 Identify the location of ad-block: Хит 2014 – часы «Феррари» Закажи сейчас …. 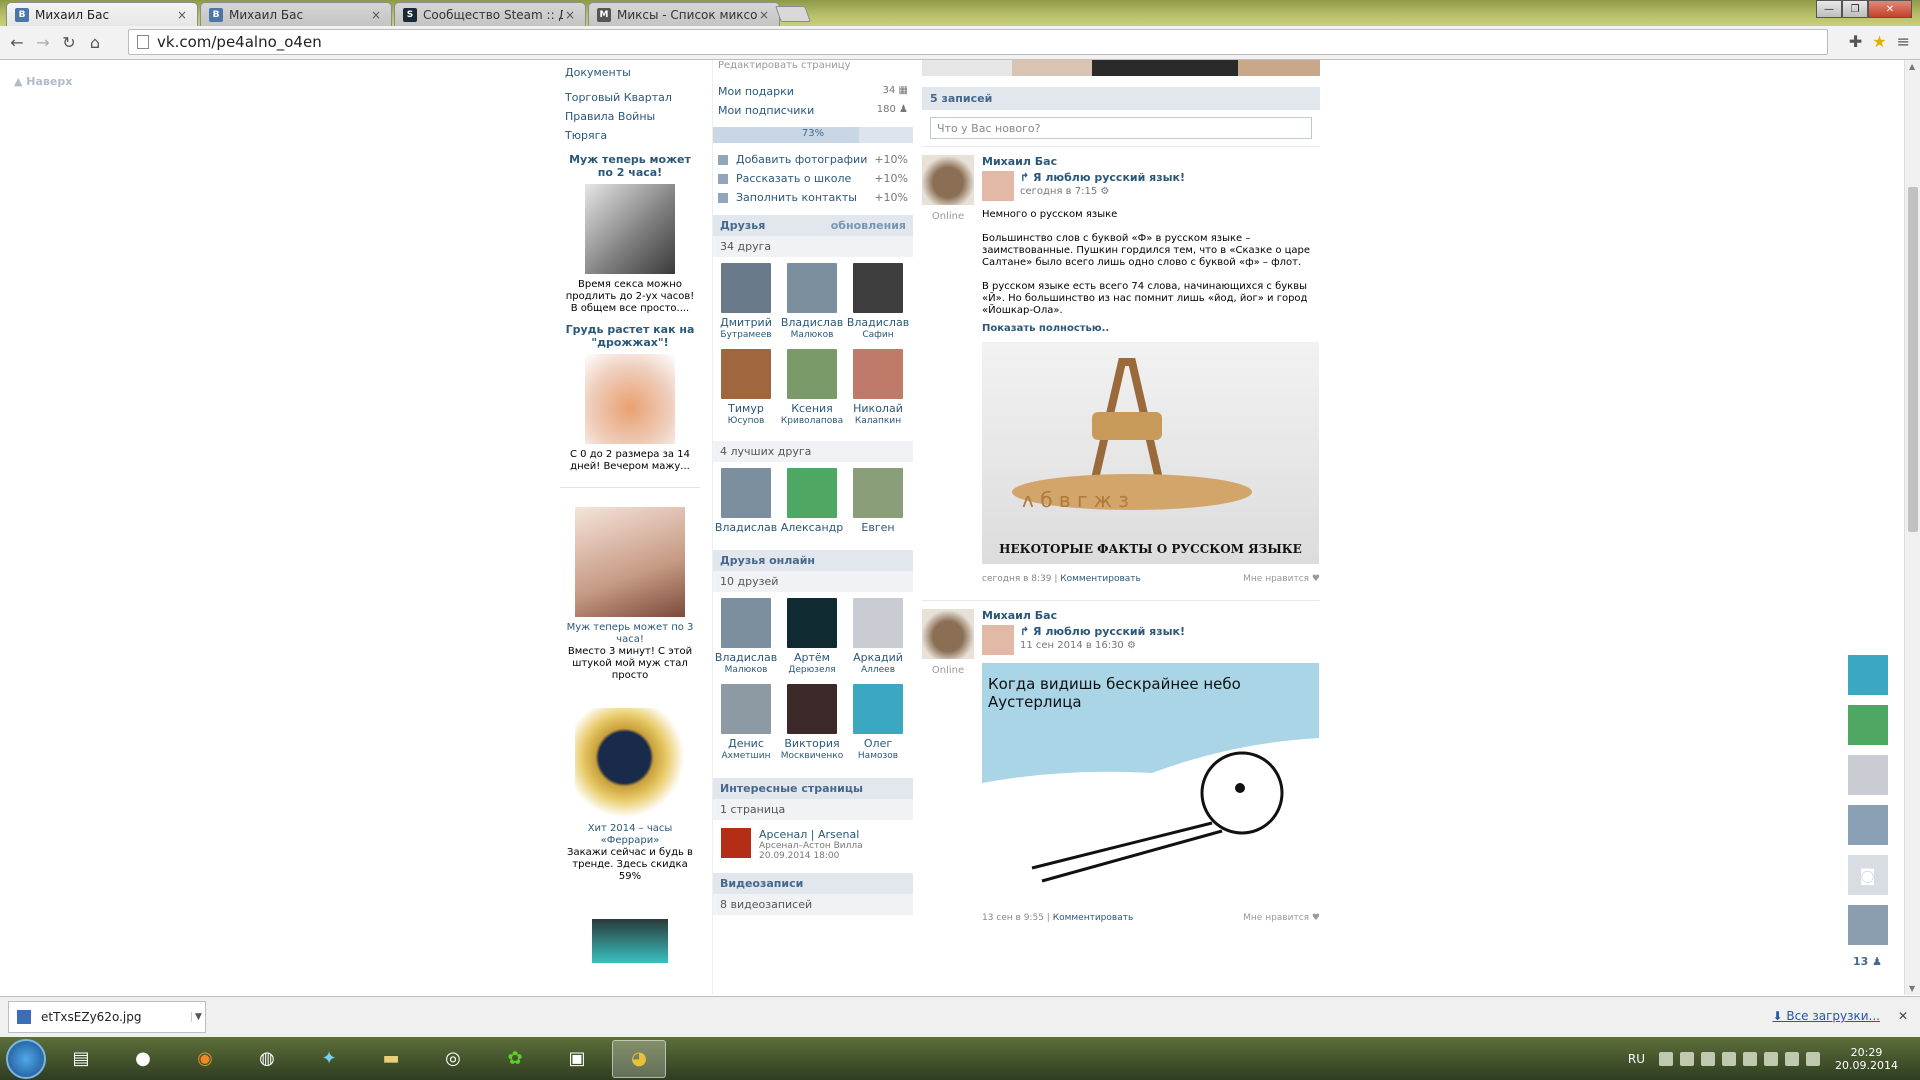
(630, 795).